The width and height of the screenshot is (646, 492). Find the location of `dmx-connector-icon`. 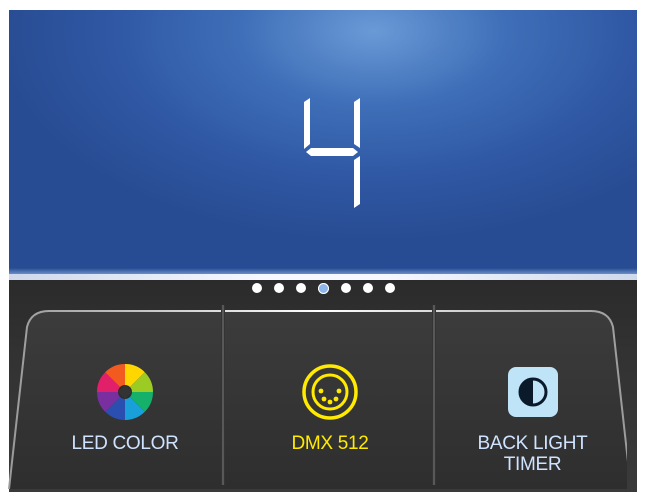

dmx-connector-icon is located at coordinates (330, 392).